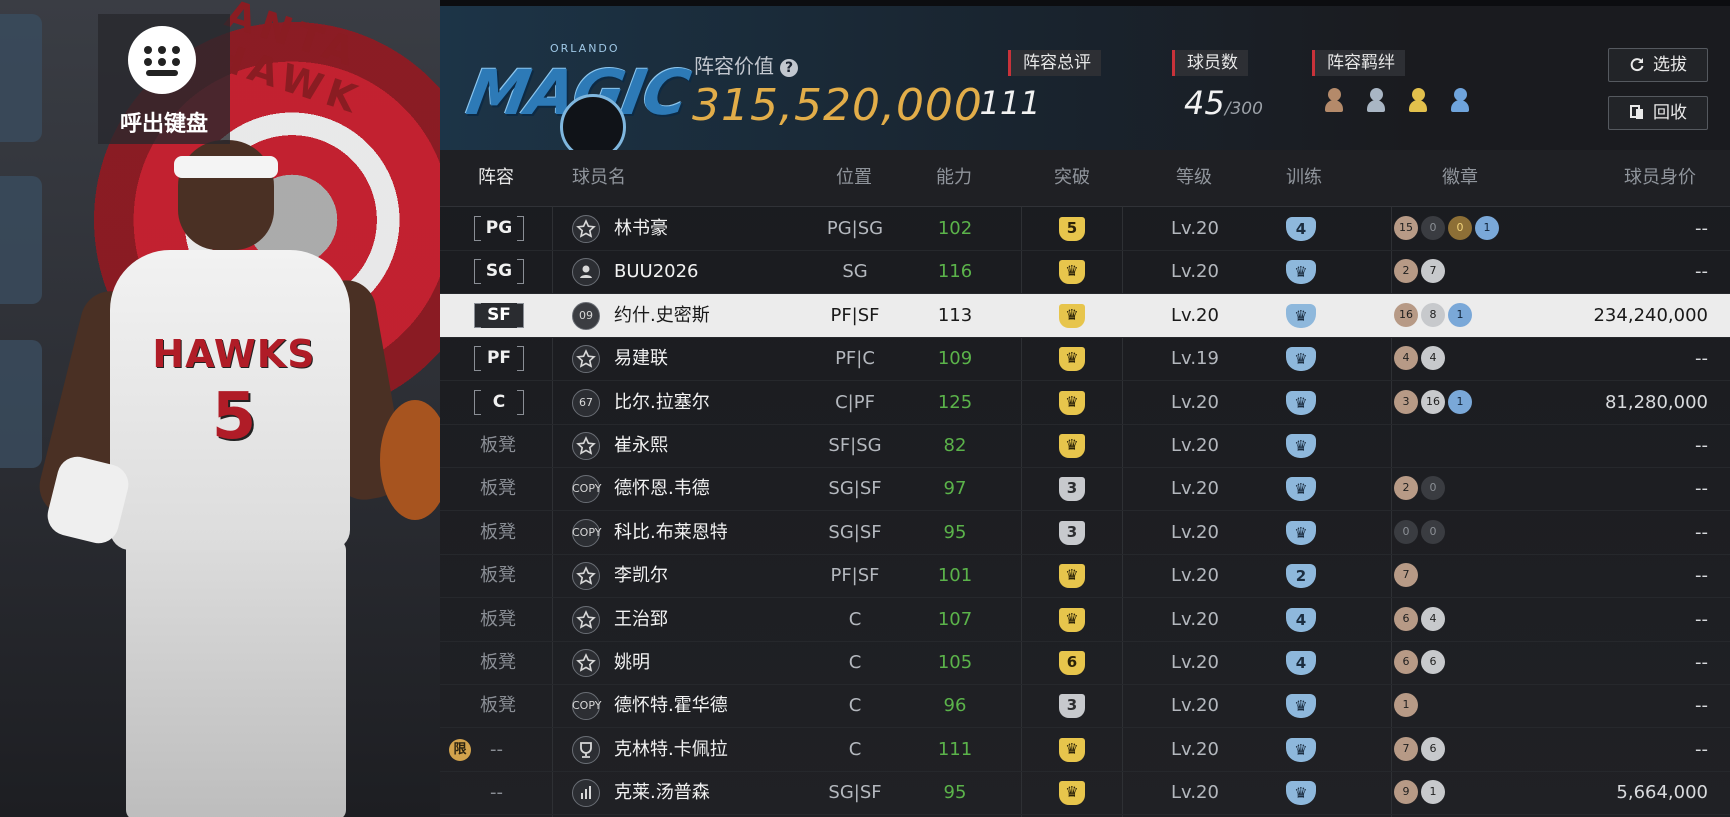 The image size is (1730, 817). What do you see at coordinates (641, 619) in the screenshot?
I see `player-name: 王治郅` at bounding box center [641, 619].